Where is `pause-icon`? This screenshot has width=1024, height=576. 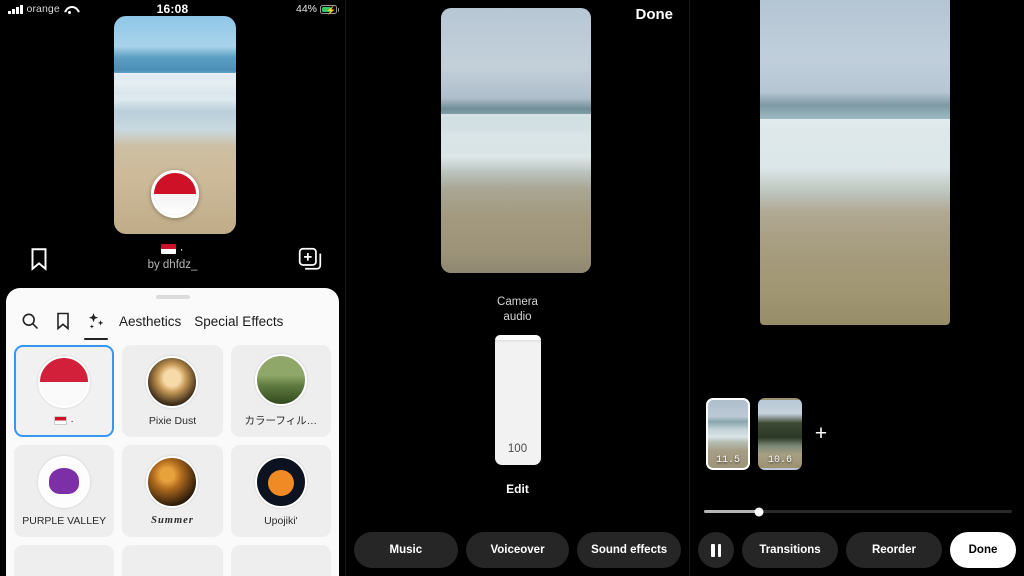
pause-icon is located at coordinates (716, 550).